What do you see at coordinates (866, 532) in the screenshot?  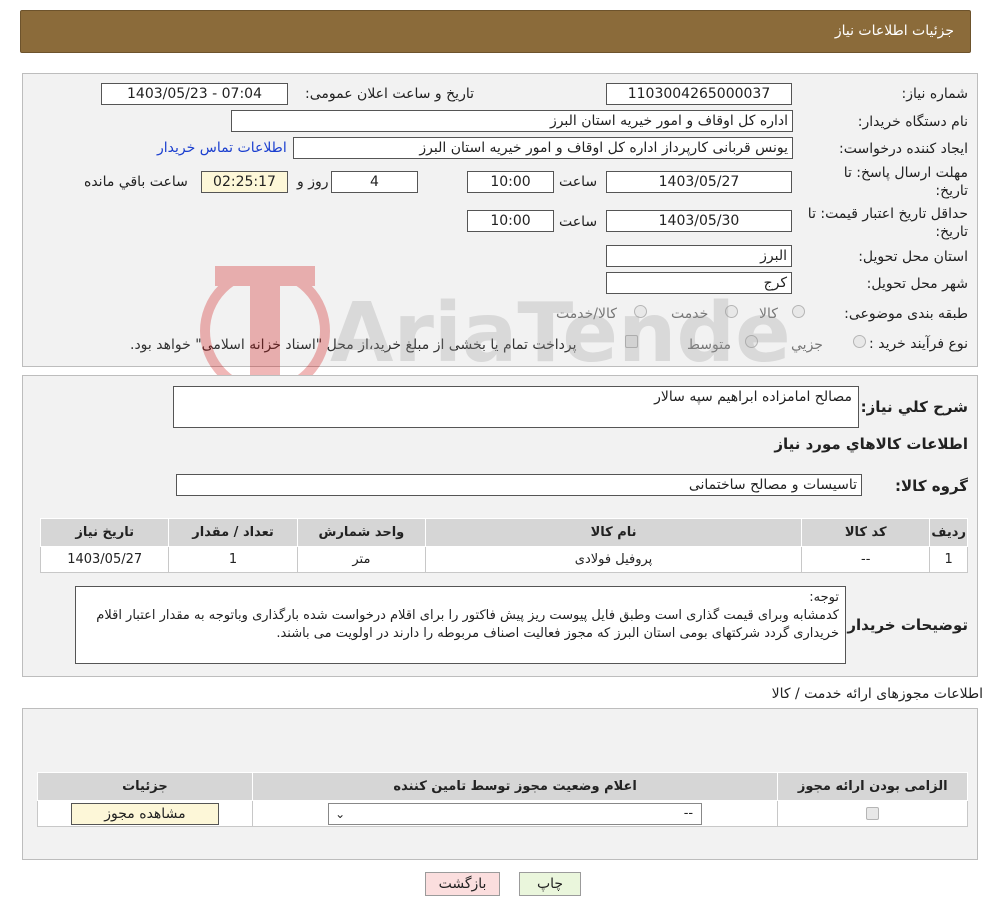 I see `col-goods-code: کد کالا` at bounding box center [866, 532].